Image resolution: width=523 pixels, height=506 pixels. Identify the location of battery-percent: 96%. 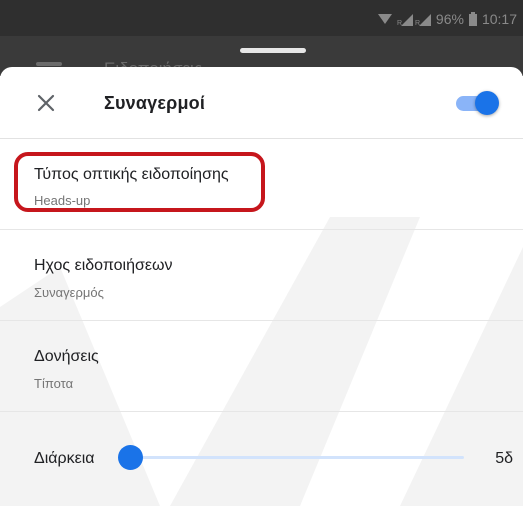
(449, 19).